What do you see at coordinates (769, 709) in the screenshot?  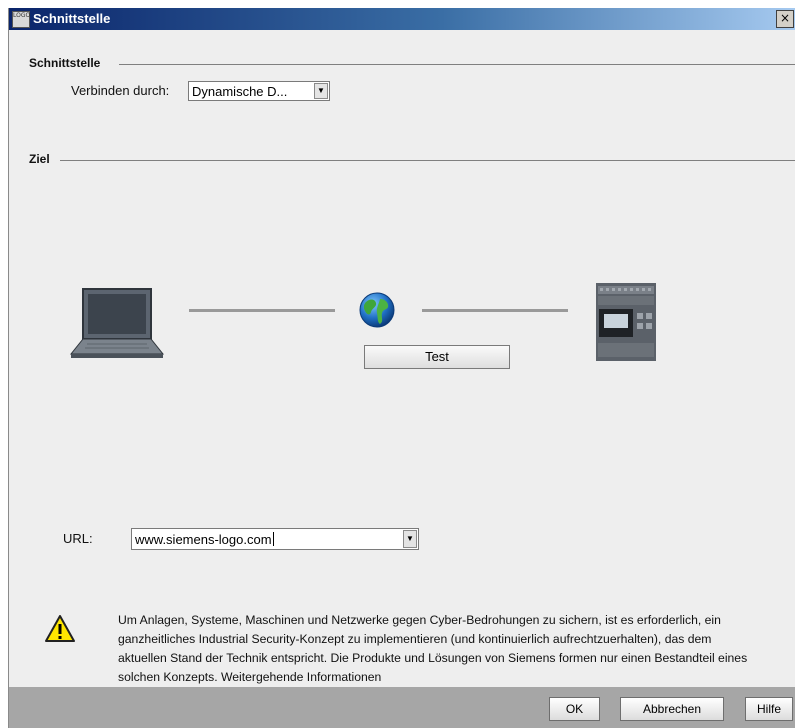 I see `help-button: Hilfe` at bounding box center [769, 709].